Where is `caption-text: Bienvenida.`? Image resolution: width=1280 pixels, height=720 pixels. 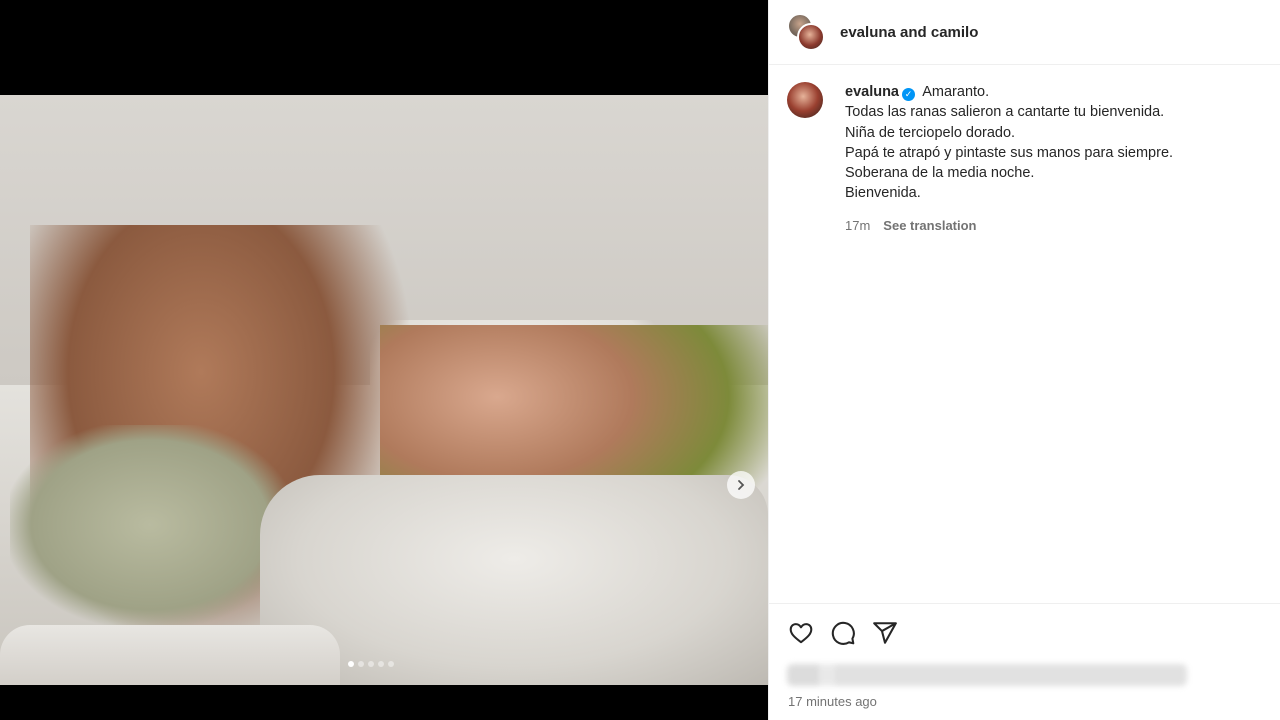 caption-text: Bienvenida. is located at coordinates (883, 193).